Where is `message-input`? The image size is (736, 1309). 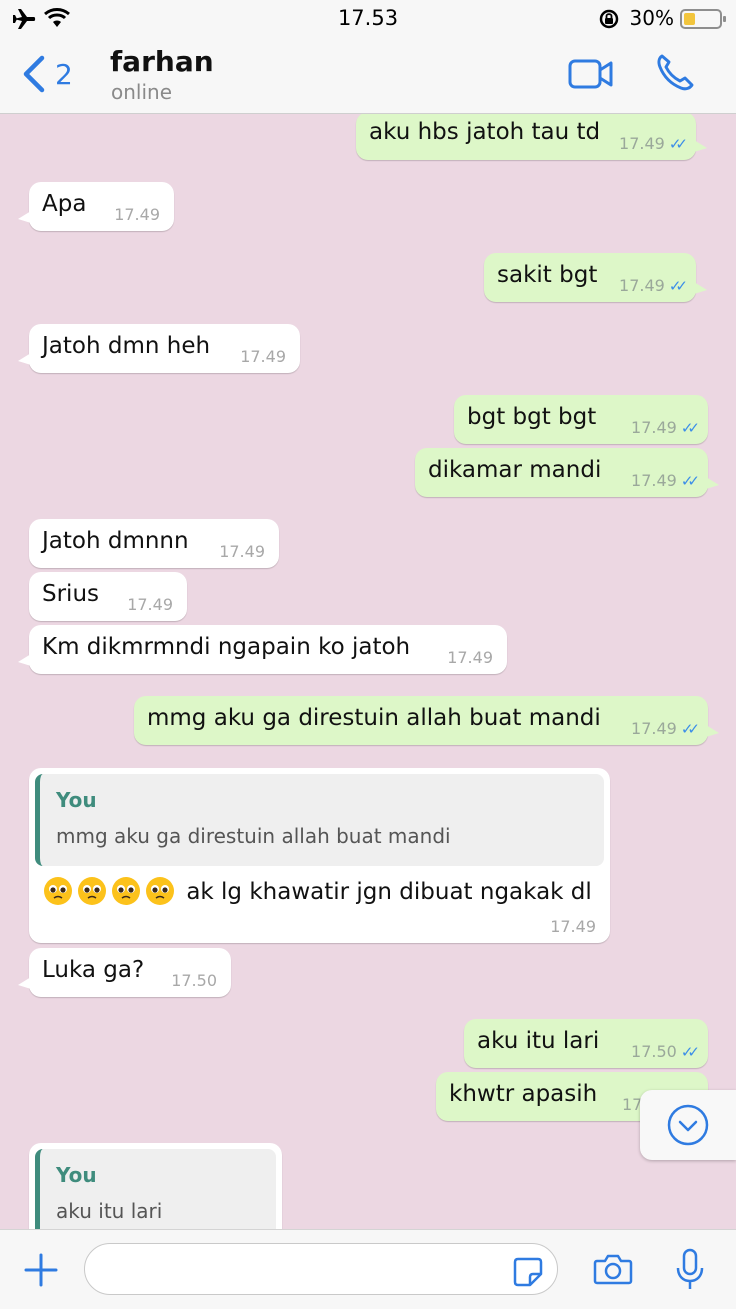 message-input is located at coordinates (321, 1269).